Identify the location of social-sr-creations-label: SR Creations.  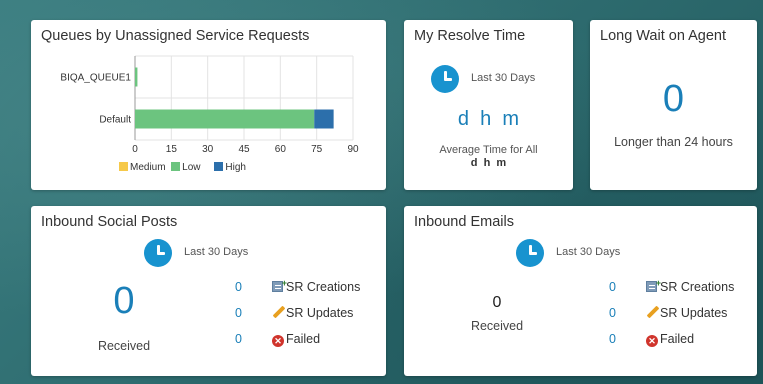
(323, 287).